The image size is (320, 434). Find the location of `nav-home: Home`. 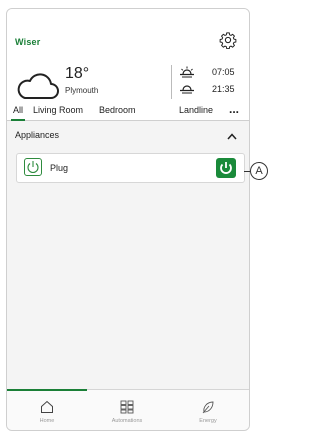

nav-home: Home is located at coordinates (47, 410).